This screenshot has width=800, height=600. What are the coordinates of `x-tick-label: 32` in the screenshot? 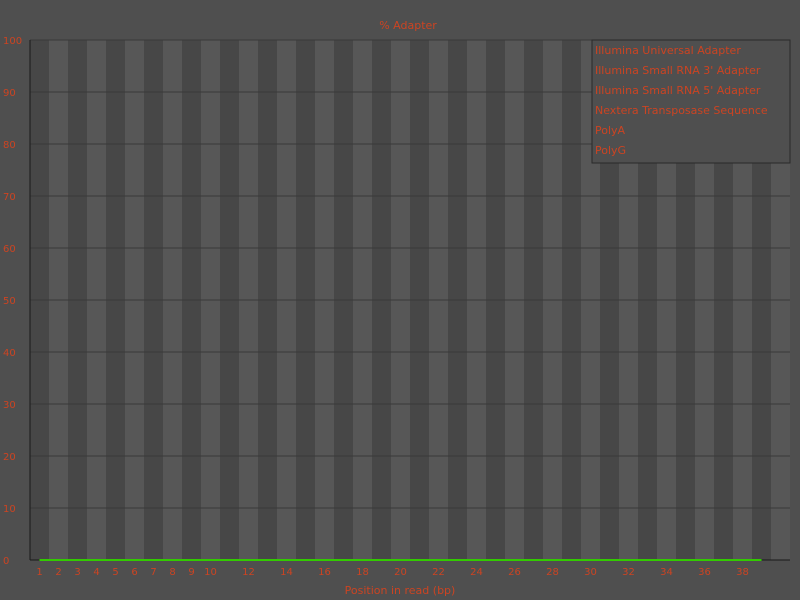 It's located at (628, 572).